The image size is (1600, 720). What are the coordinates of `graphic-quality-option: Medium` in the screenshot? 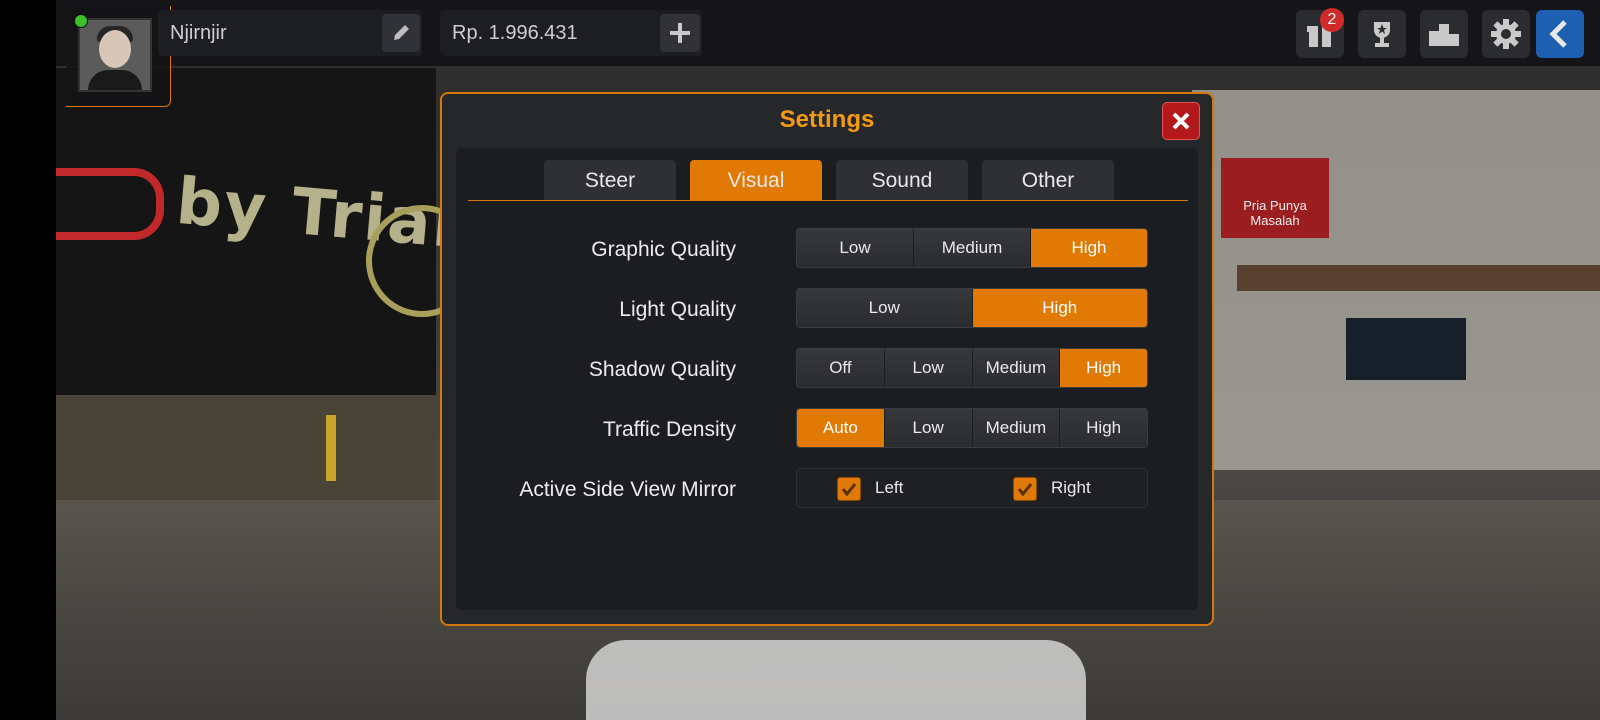 It's located at (972, 248).